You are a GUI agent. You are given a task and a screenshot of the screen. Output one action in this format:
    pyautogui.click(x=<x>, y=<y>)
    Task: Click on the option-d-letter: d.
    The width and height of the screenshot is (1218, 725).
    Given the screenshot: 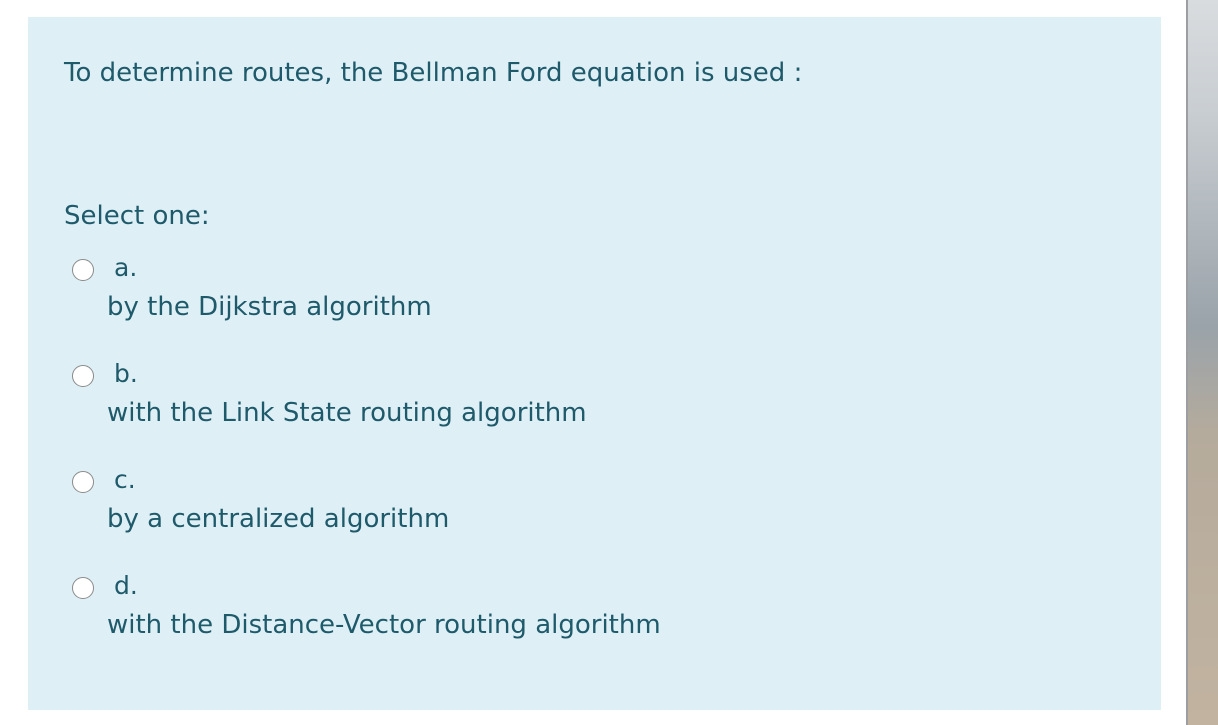 What is the action you would take?
    pyautogui.click(x=126, y=585)
    